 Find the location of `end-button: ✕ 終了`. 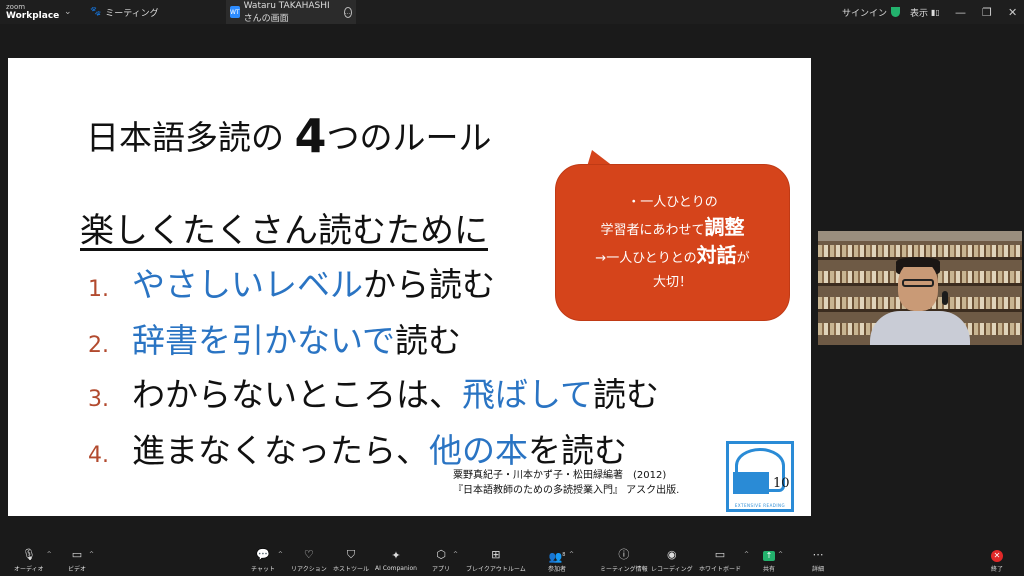

end-button: ✕ 終了 is located at coordinates (997, 560).